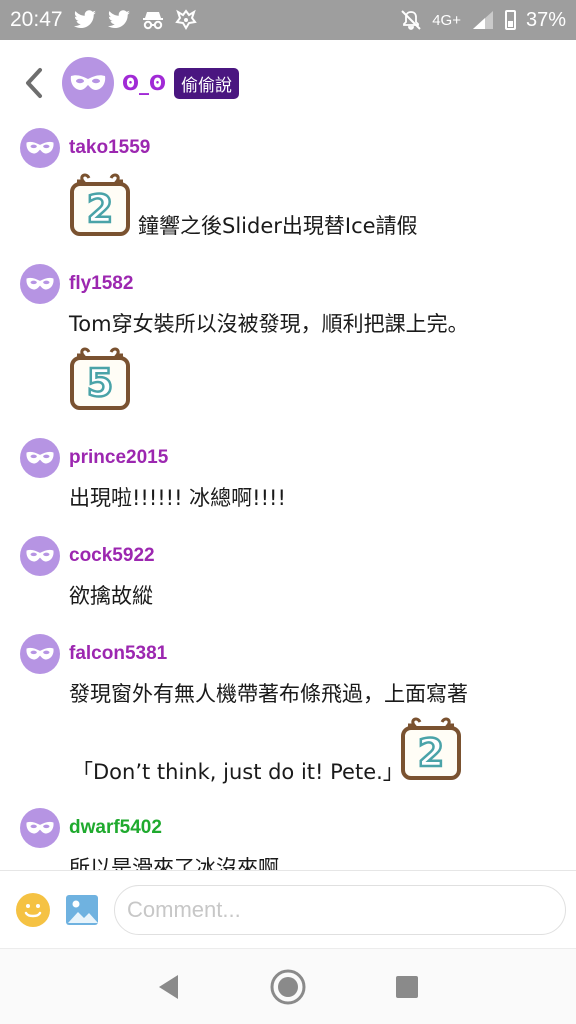  I want to click on header-avatar, so click(88, 83).